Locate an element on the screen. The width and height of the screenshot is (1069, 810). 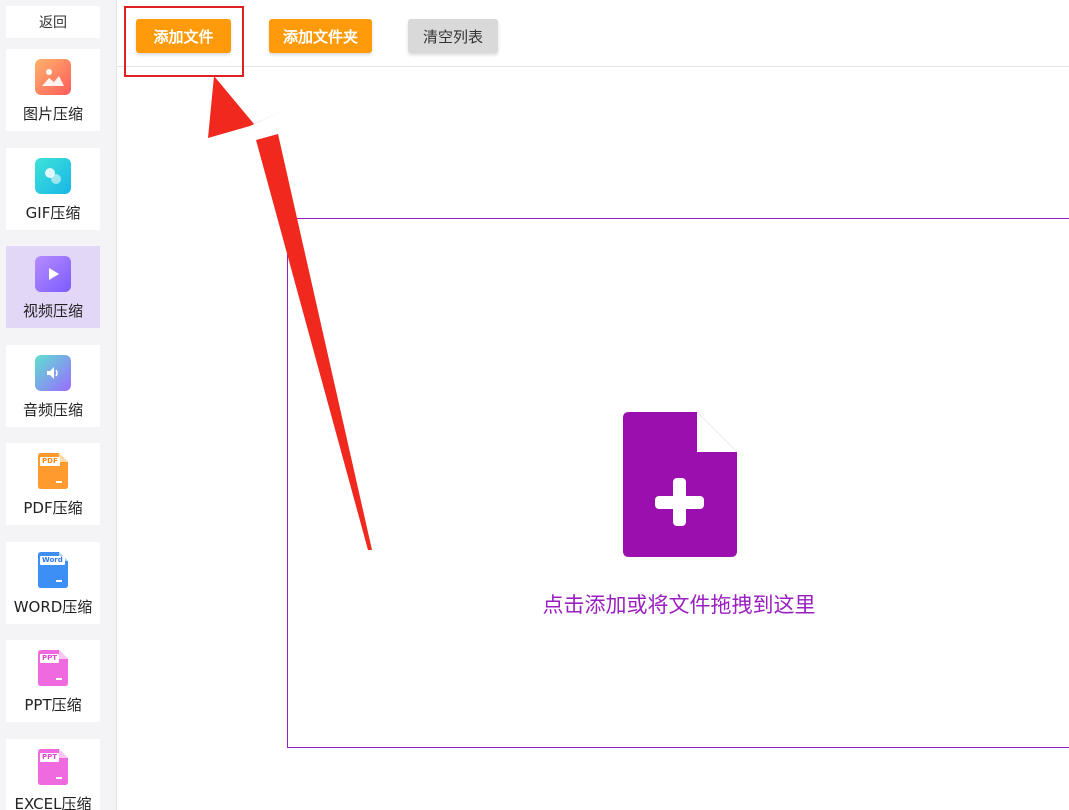
add-folder-button: 添加文件夹 is located at coordinates (320, 36).